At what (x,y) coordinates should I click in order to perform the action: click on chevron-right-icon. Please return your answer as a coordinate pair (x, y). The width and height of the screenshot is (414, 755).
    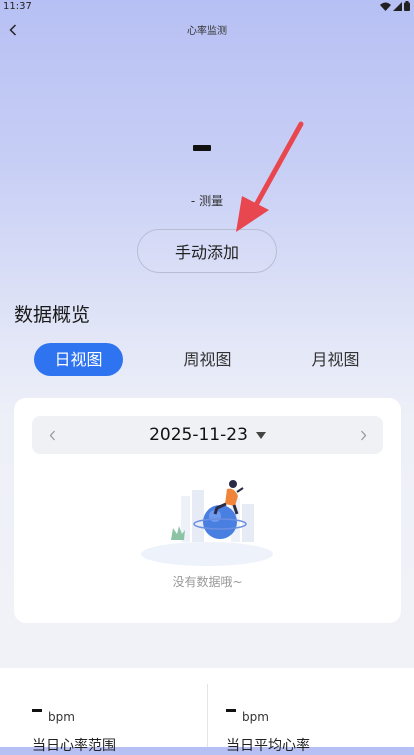
    Looking at the image, I should click on (363, 435).